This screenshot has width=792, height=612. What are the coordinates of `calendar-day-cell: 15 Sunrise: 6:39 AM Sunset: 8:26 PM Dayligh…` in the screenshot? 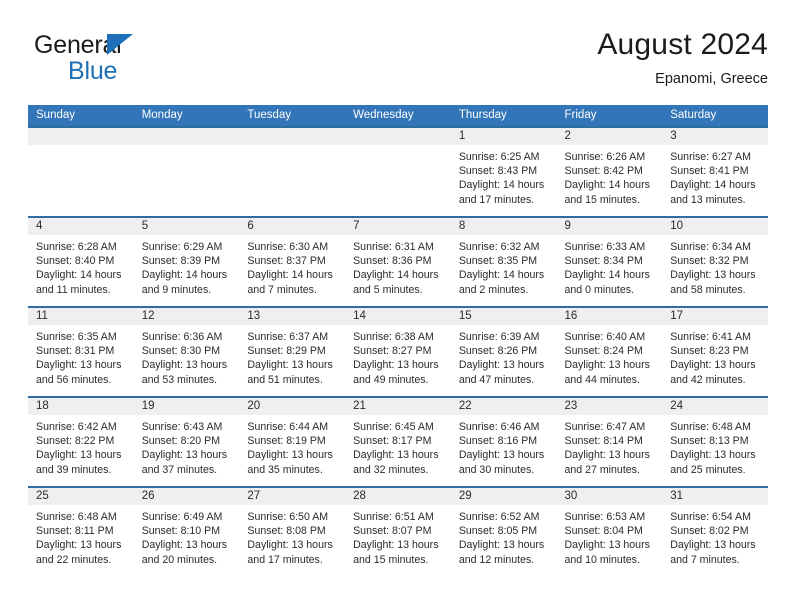 It's located at (503, 351).